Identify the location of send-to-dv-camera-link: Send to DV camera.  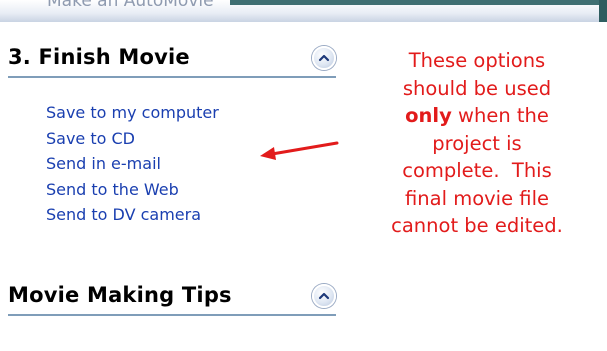
(132, 215).